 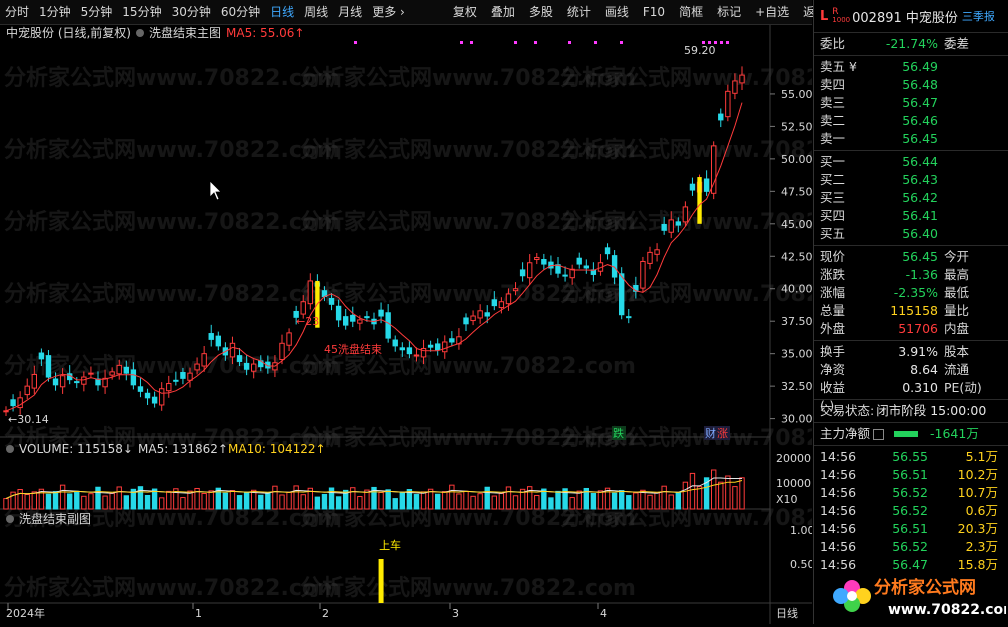 I want to click on period-tab-9: 更多 ›, so click(x=388, y=12).